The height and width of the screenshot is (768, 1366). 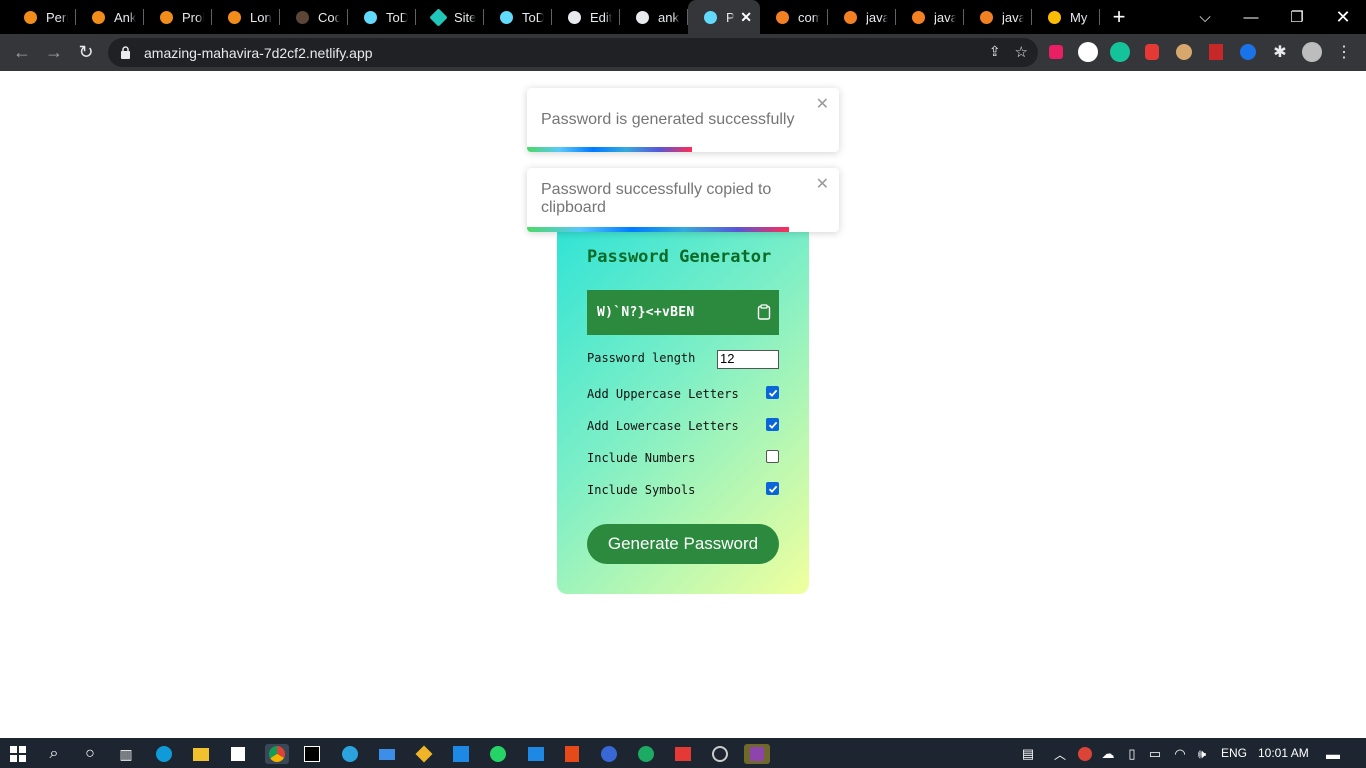 I want to click on lowercase-label: Add Lowercase Letters, so click(x=663, y=426).